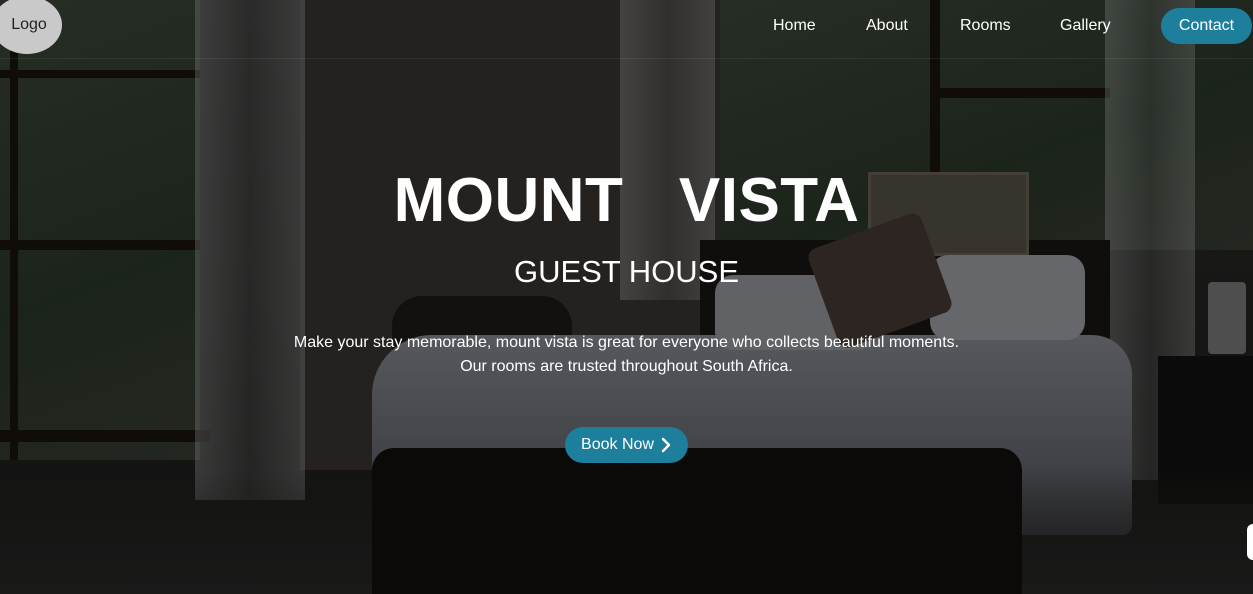  Describe the element at coordinates (794, 26) in the screenshot. I see `nav-link-home: Home` at that location.